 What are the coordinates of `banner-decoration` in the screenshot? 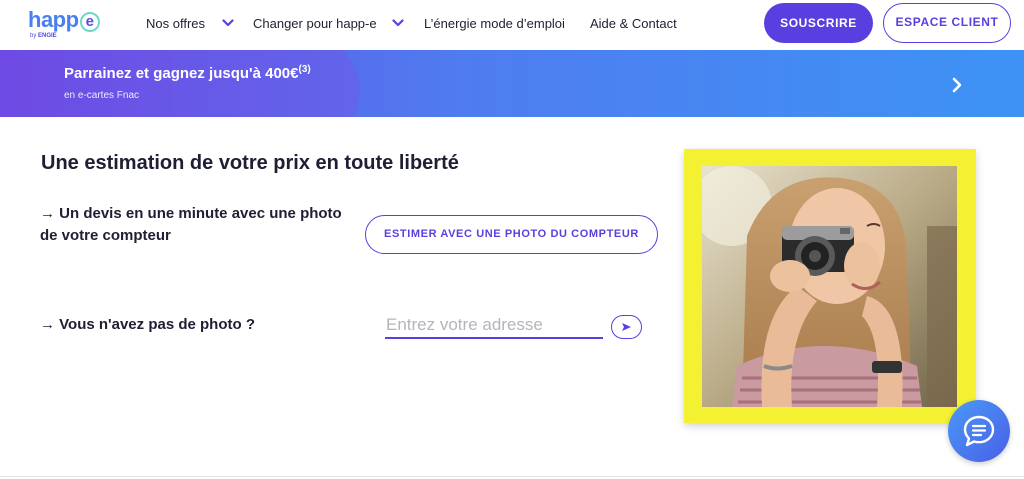 It's located at (180, 83).